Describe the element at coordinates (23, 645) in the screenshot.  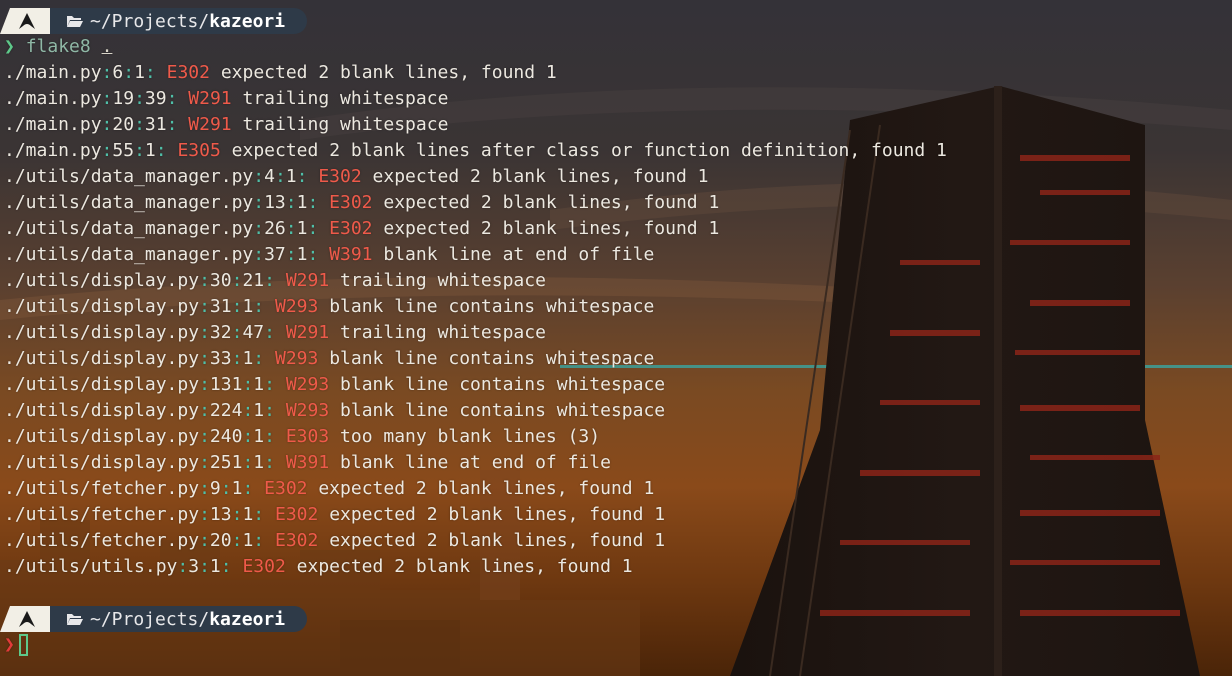
I see `text-cursor` at that location.